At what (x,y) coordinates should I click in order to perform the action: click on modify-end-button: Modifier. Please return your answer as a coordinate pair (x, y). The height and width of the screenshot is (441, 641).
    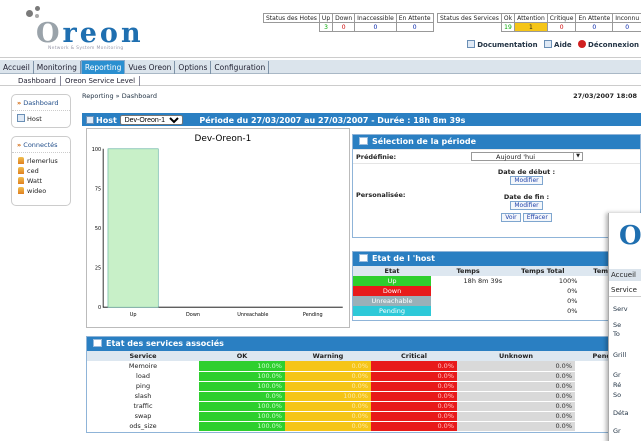
    Looking at the image, I should click on (526, 205).